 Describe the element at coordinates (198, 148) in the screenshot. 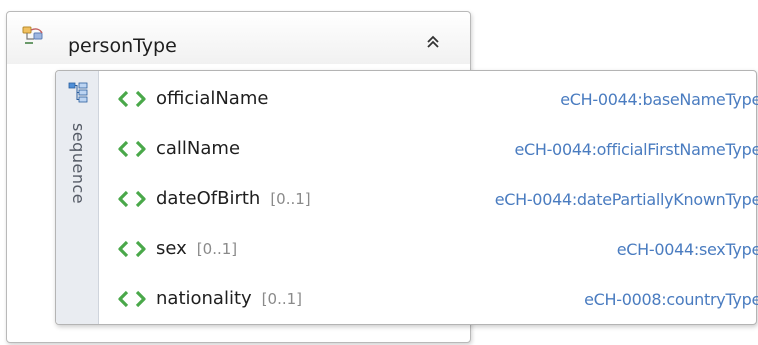

I see `element-name: callName` at that location.